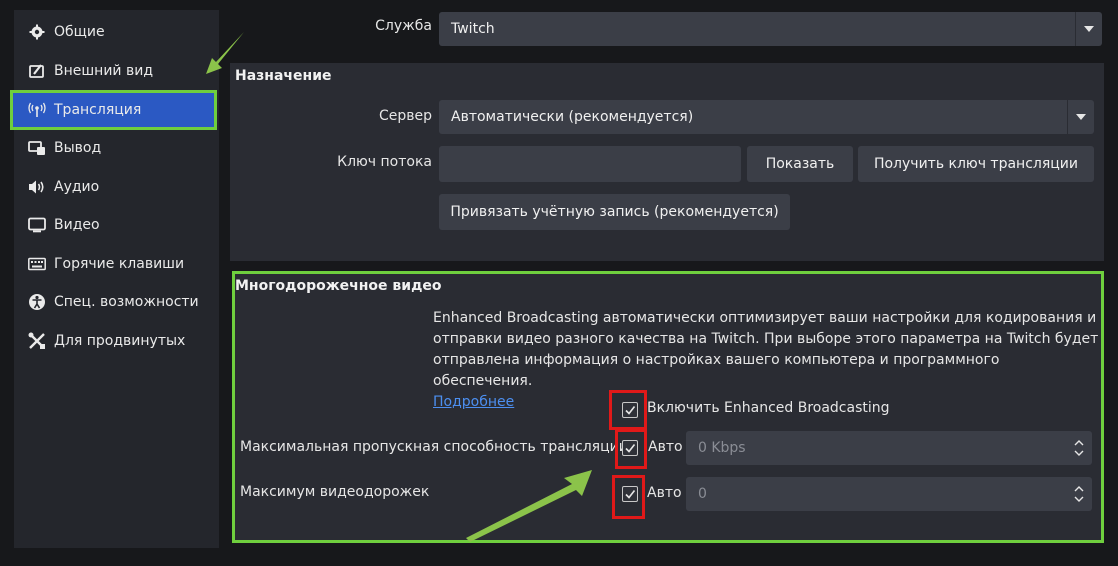  I want to click on destination-title: Назначение, so click(283, 76).